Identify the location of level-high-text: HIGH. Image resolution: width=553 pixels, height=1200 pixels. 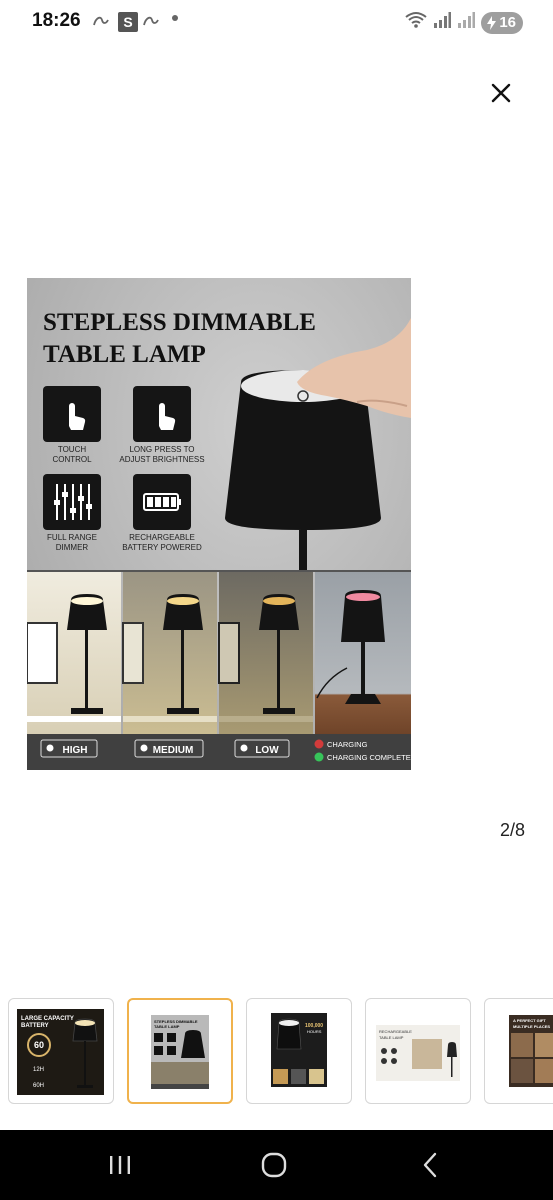
(75, 750).